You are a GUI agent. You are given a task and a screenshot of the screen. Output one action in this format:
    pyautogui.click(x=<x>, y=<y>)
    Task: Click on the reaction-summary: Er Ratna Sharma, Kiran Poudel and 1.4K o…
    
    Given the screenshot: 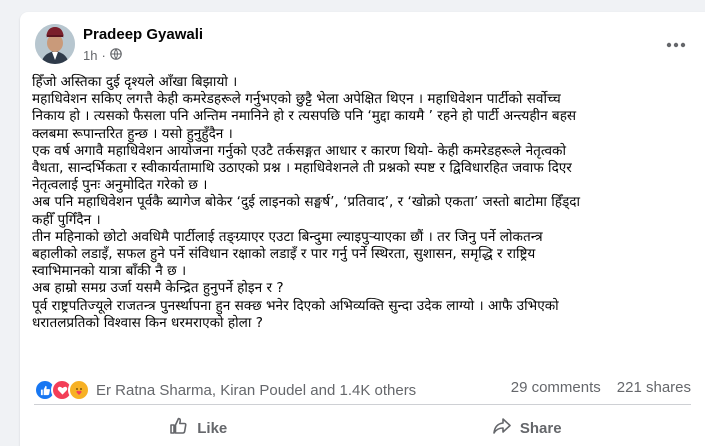 What is the action you would take?
    pyautogui.click(x=225, y=390)
    